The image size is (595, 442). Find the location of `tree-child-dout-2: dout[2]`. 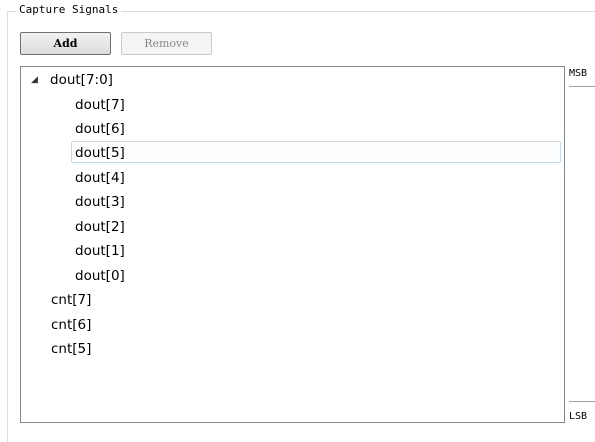

tree-child-dout-2: dout[2] is located at coordinates (100, 227).